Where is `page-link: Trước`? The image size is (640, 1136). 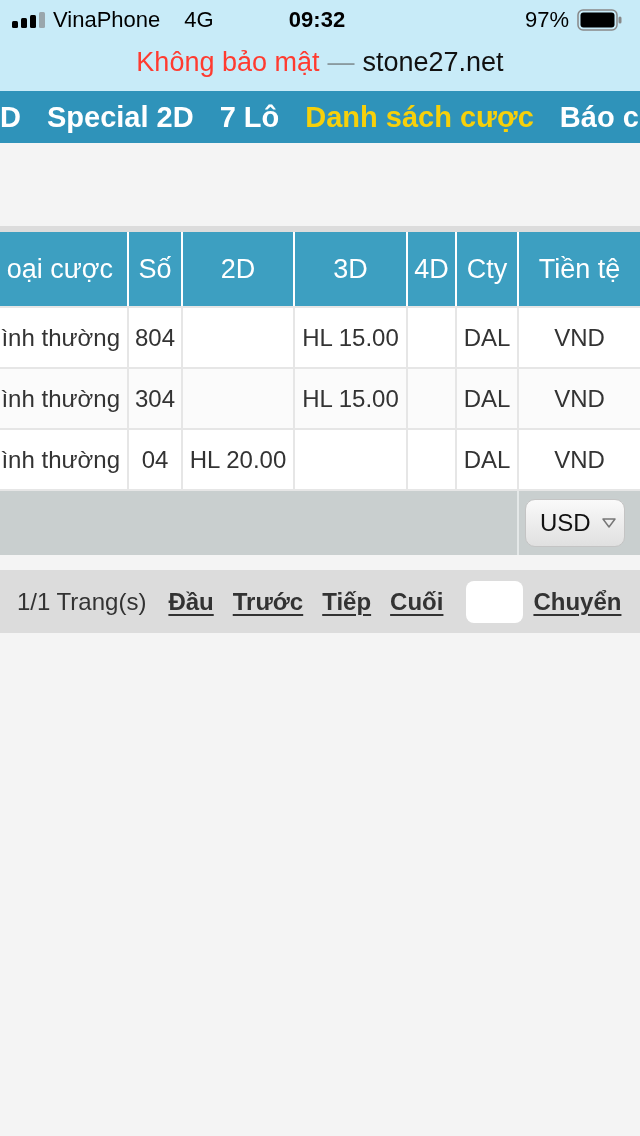 page-link: Trước is located at coordinates (268, 601).